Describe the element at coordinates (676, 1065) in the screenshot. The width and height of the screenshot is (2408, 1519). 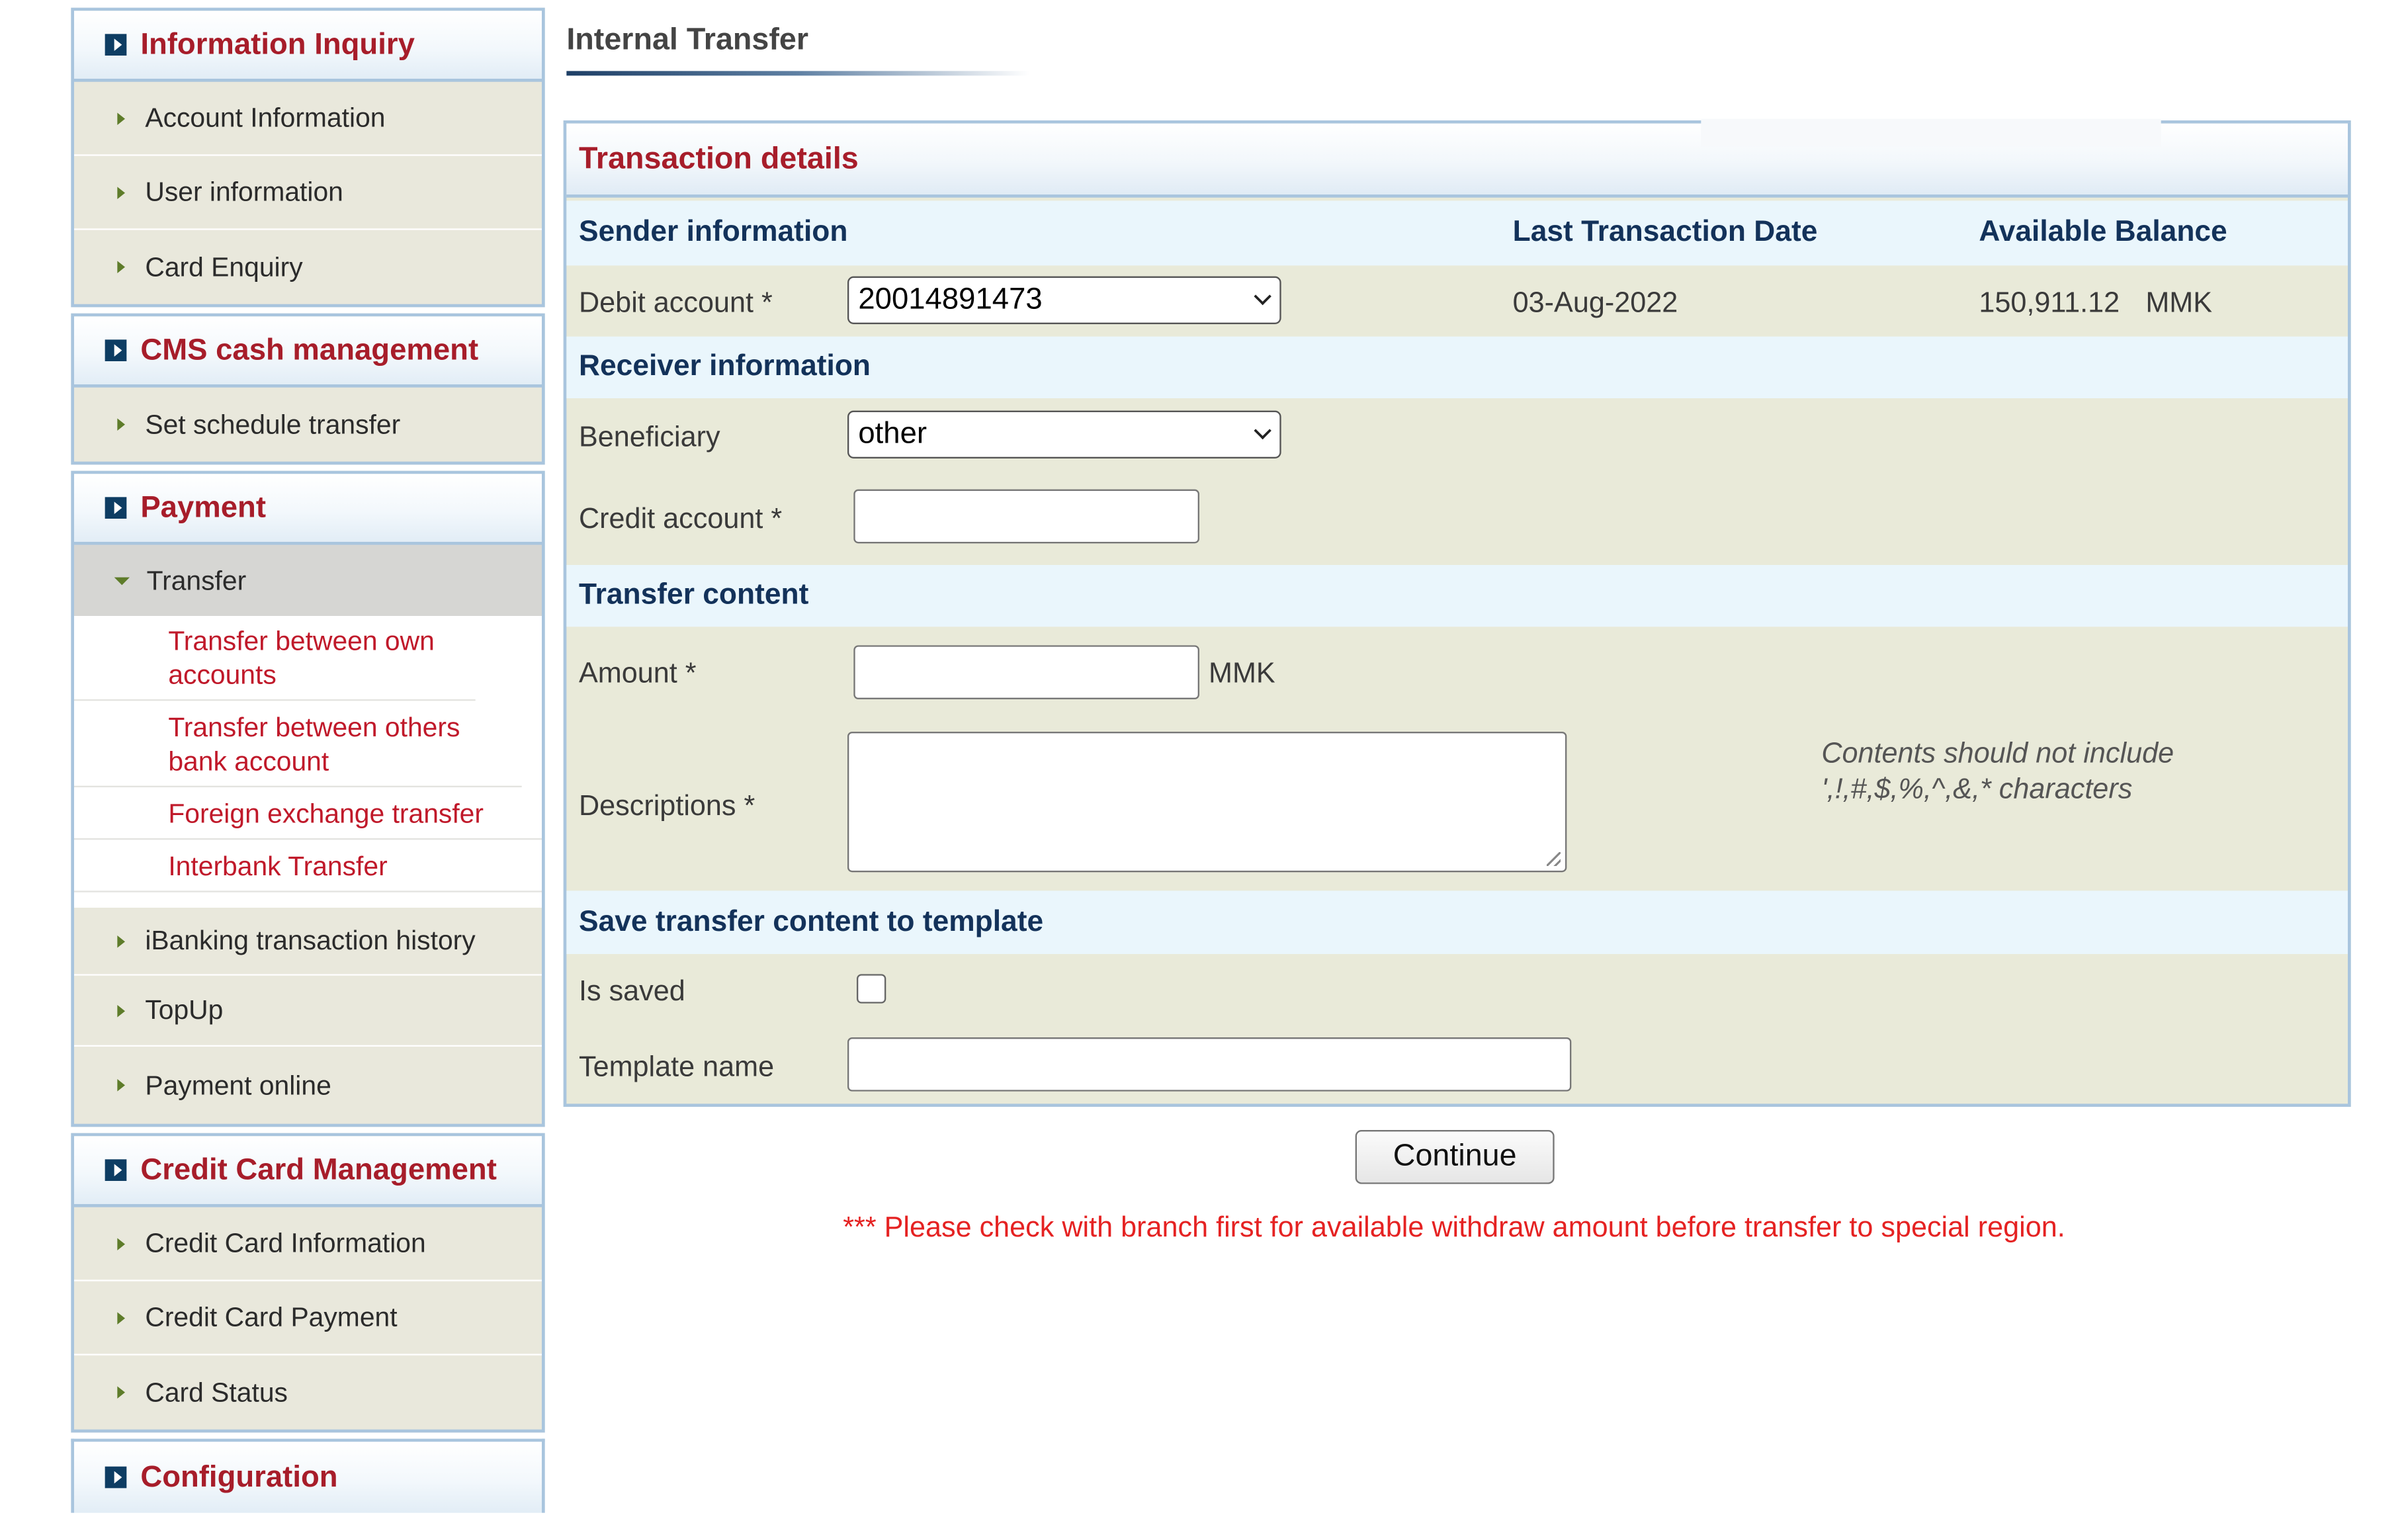
I see `template-name-label: Template name` at that location.